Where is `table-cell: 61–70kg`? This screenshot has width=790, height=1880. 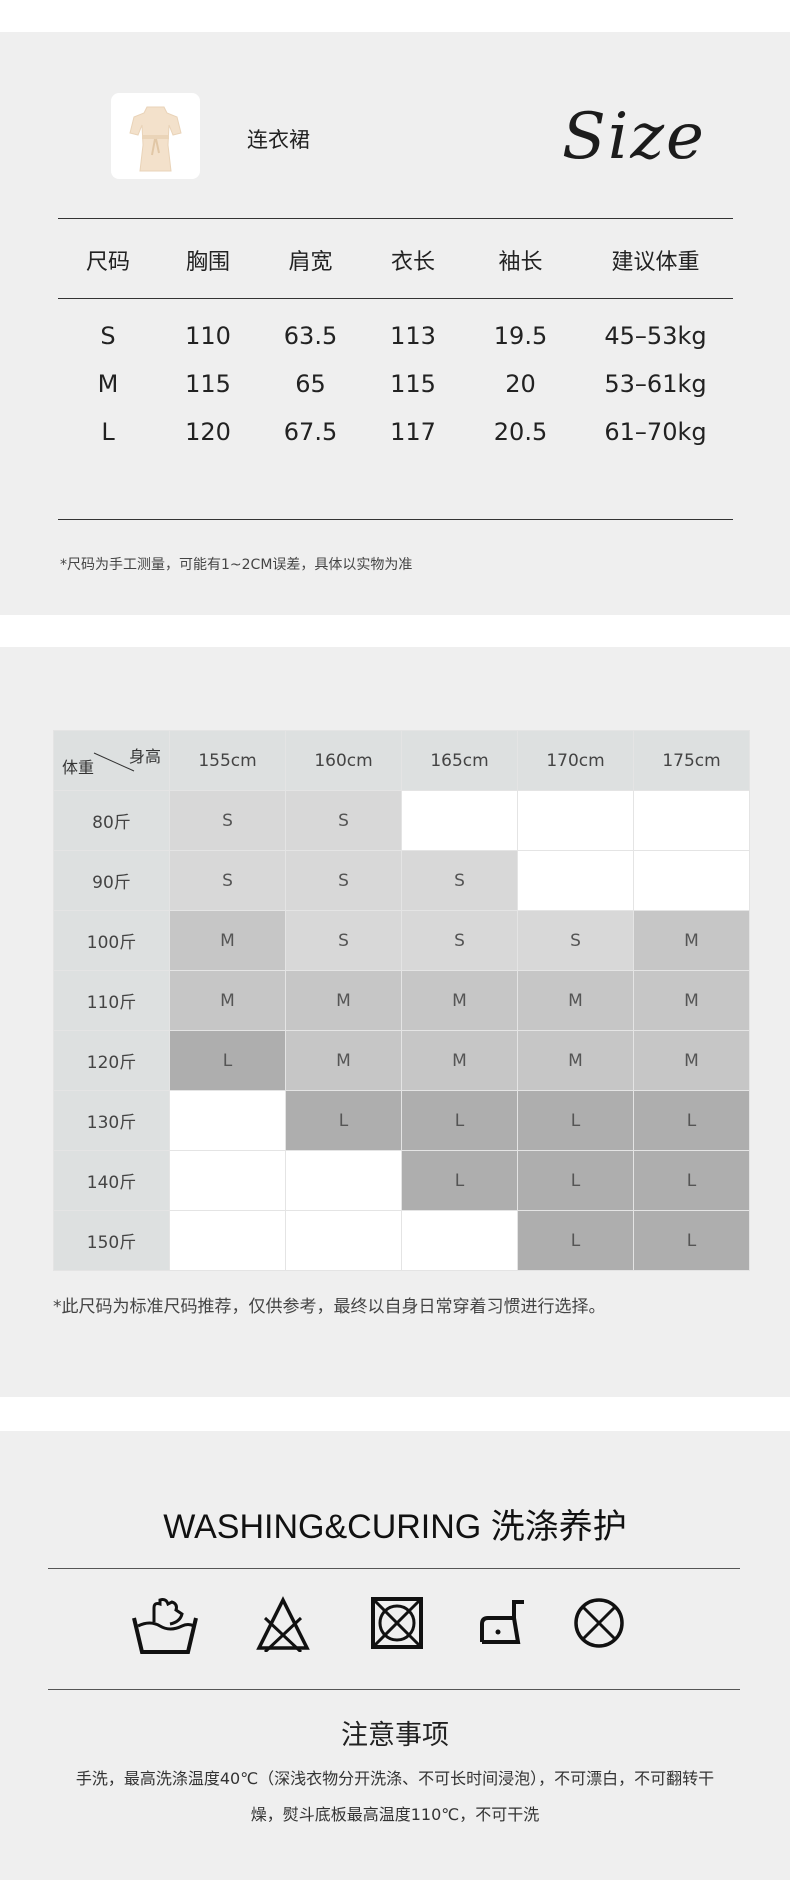 table-cell: 61–70kg is located at coordinates (655, 432).